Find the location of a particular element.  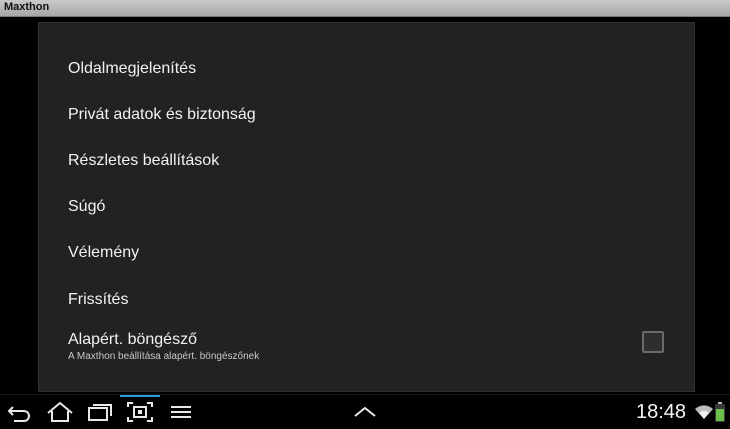

home-icon is located at coordinates (60, 412).